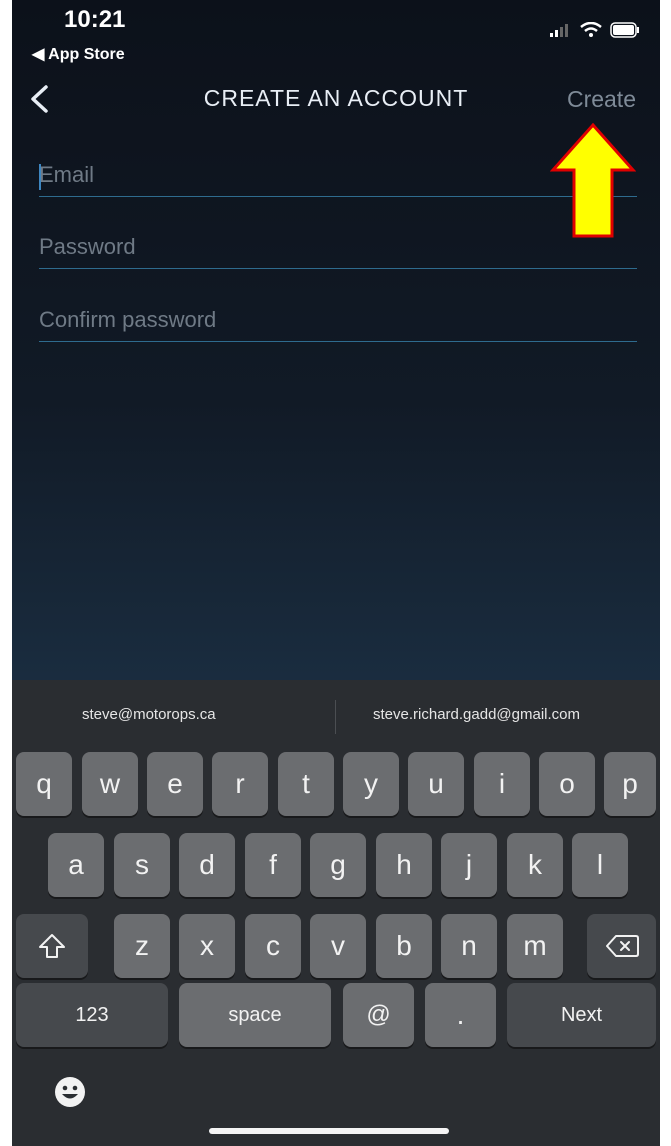 The image size is (671, 1146). What do you see at coordinates (175, 784) in the screenshot?
I see `key-e: e` at bounding box center [175, 784].